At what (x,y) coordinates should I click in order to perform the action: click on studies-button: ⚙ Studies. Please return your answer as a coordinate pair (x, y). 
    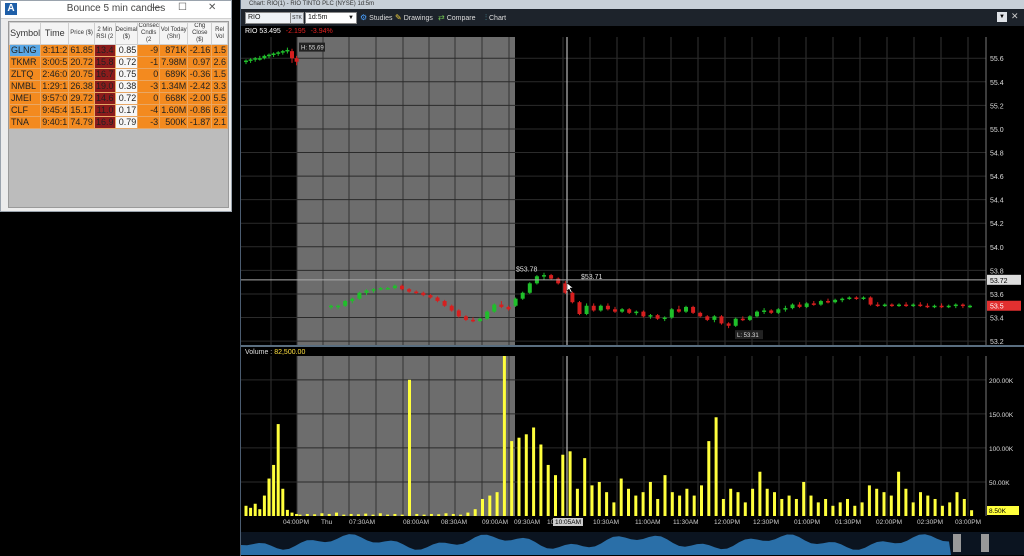
    Looking at the image, I should click on (376, 17).